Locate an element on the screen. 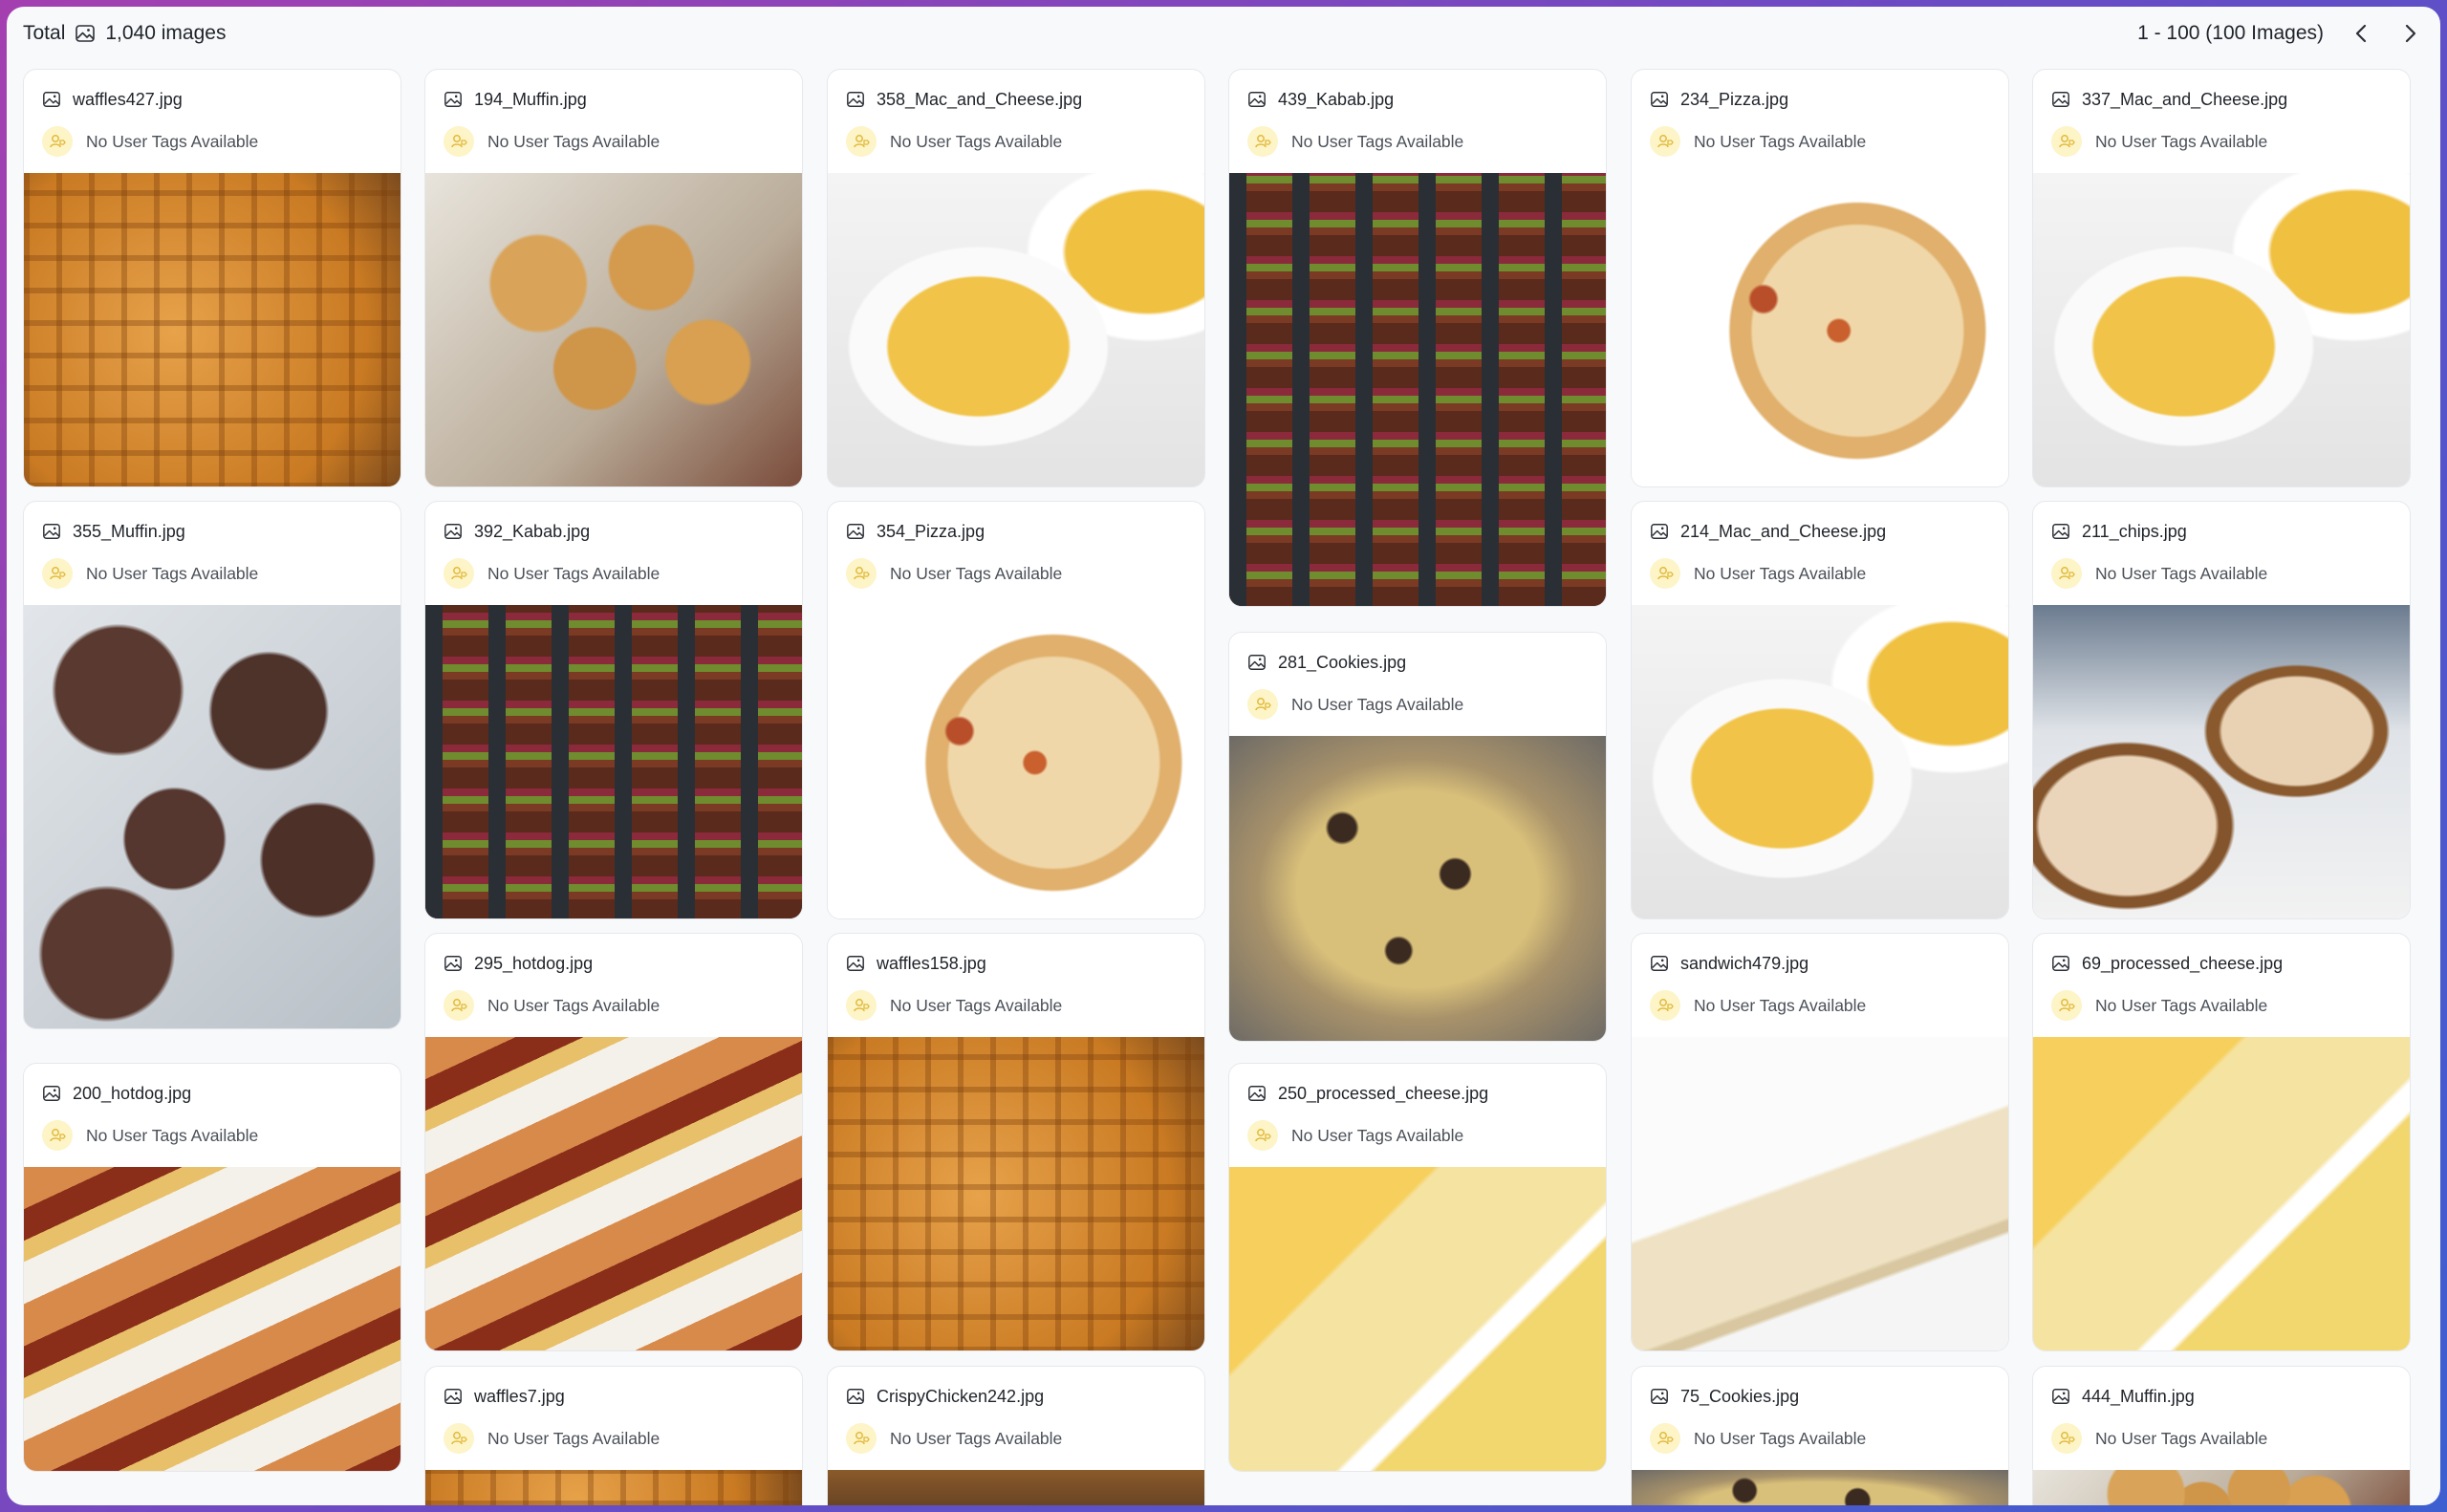 The height and width of the screenshot is (1512, 2447). image-card-75-cookies-jpg: 75_Cookies.jpg No User Tags Available is located at coordinates (1820, 1435).